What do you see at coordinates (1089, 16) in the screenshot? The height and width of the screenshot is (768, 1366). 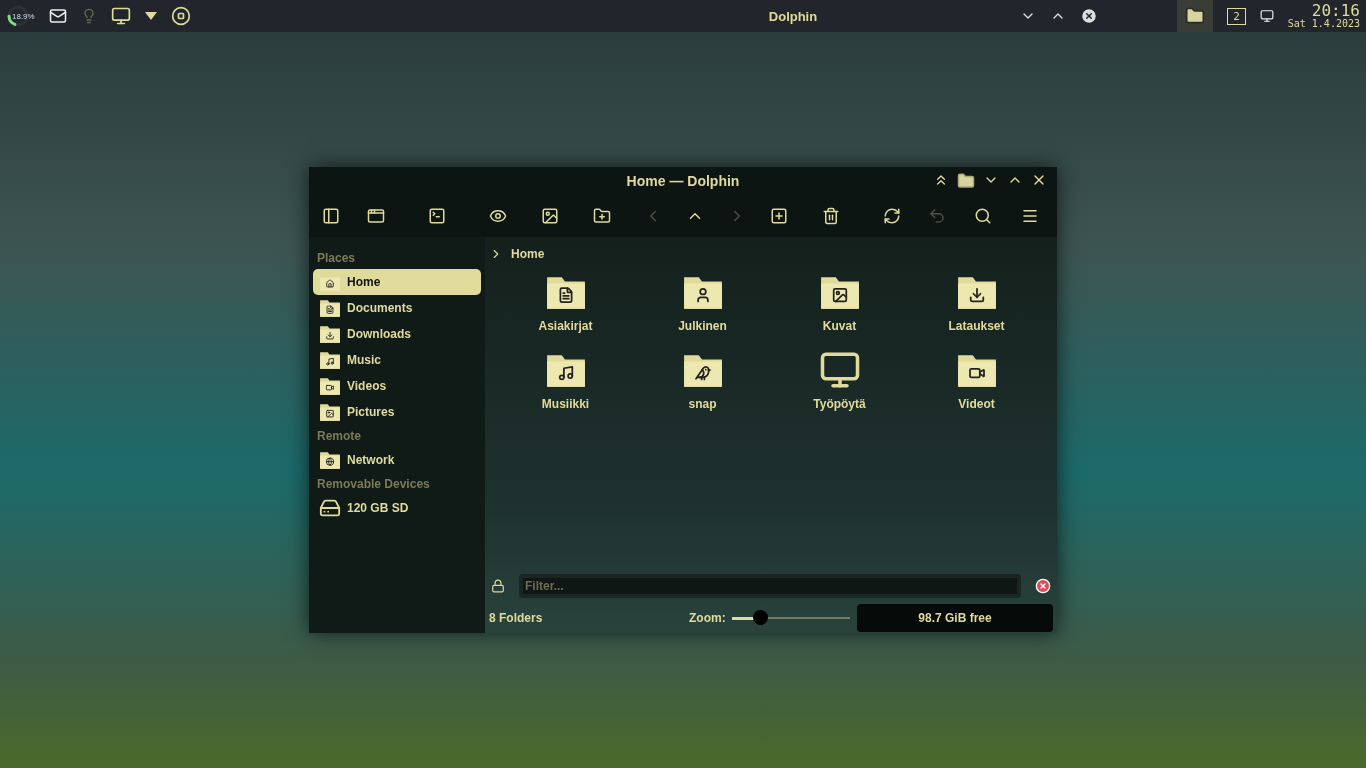 I see `close-icon` at bounding box center [1089, 16].